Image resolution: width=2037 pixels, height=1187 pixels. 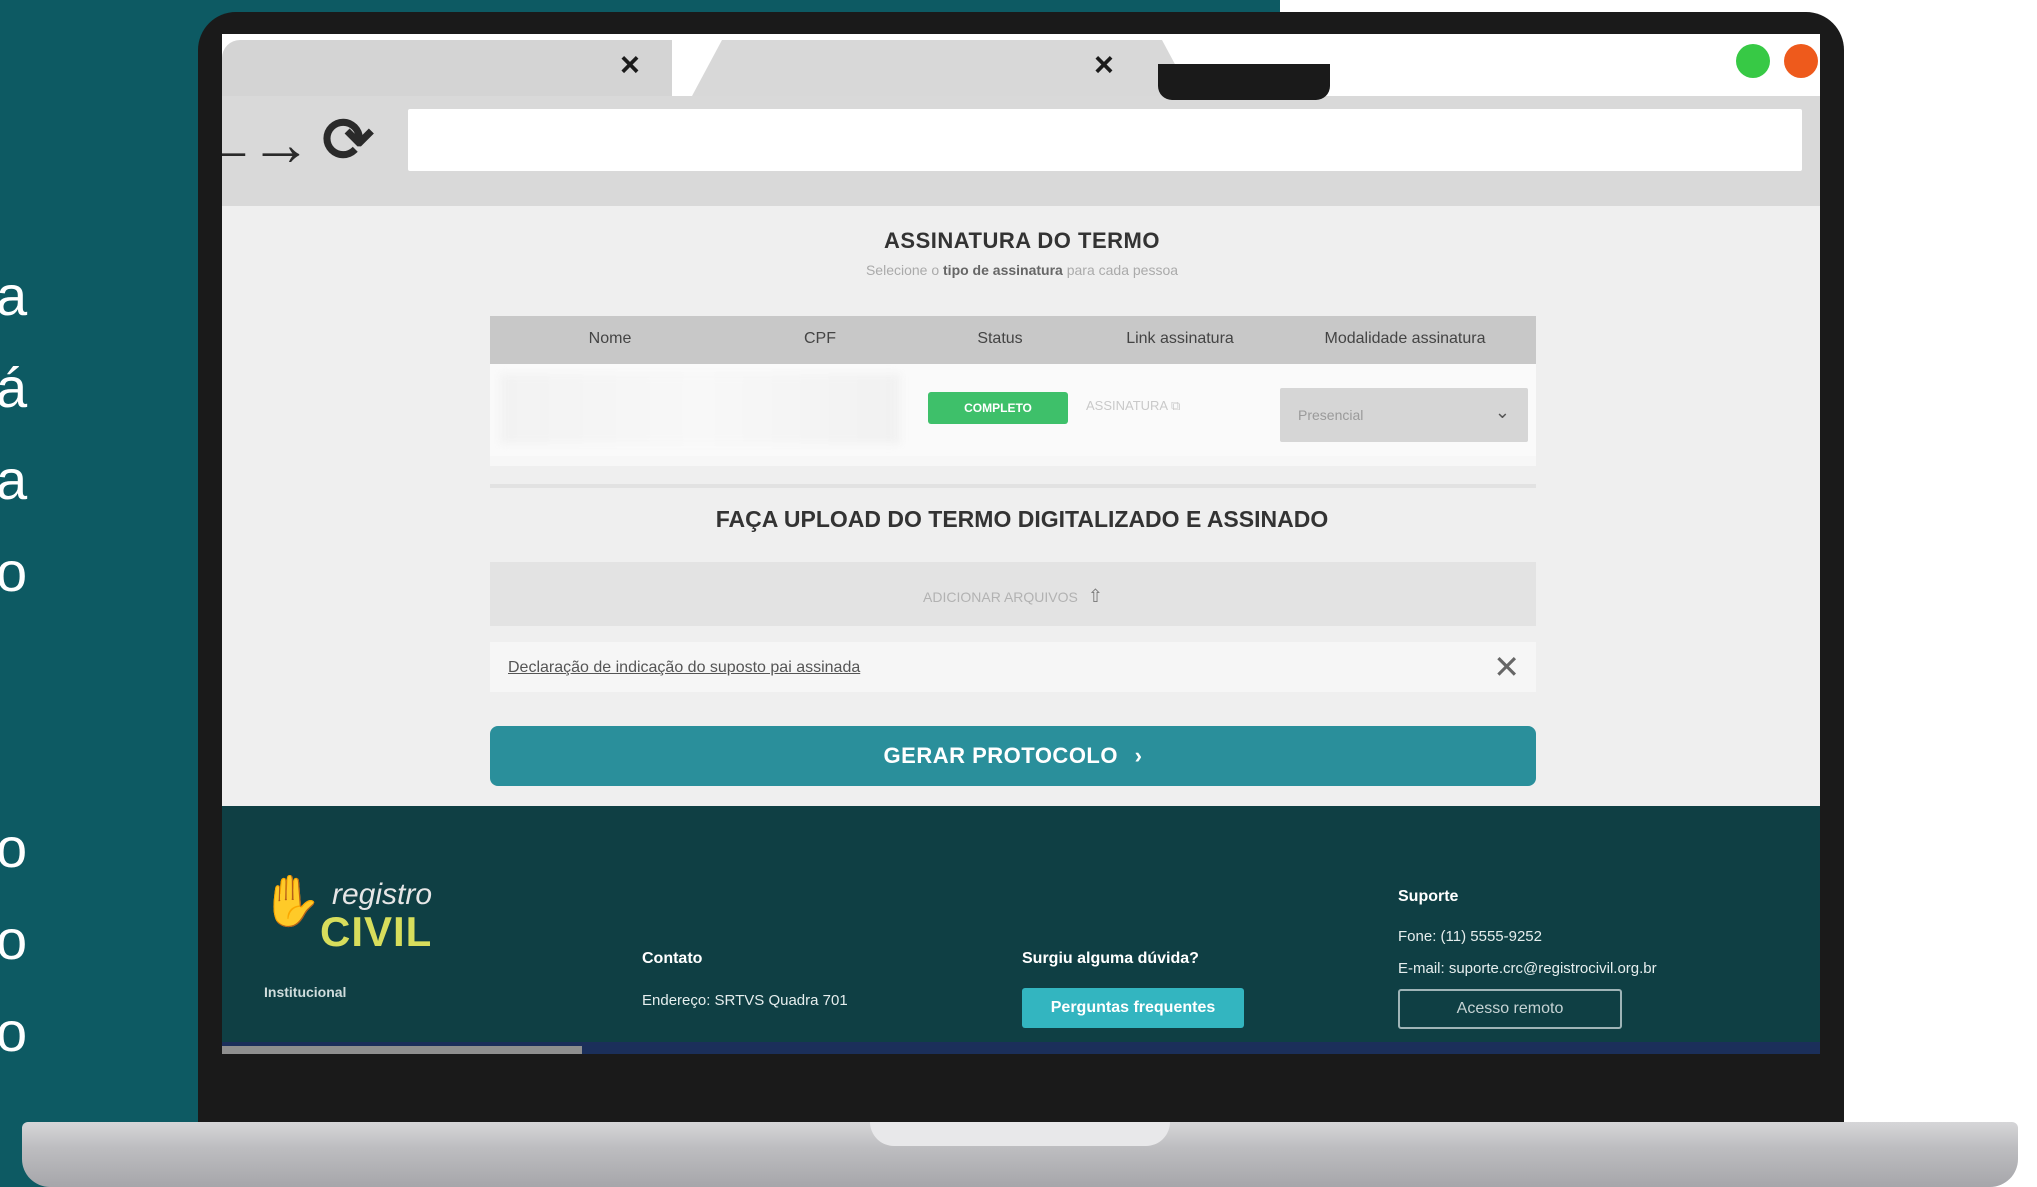 I want to click on chevron-right-icon: ›, so click(x=1138, y=755).